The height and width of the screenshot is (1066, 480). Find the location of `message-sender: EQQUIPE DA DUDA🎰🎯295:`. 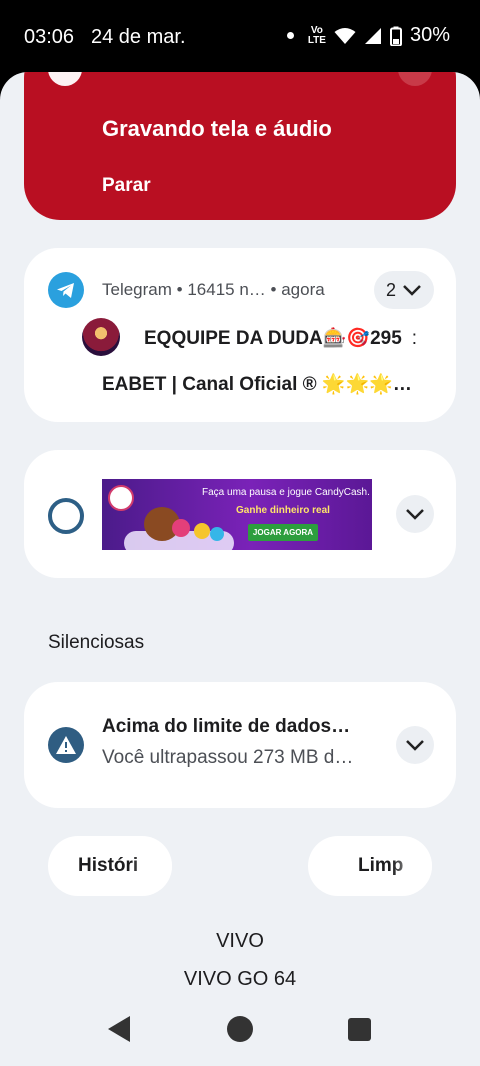

message-sender: EQQUIPE DA DUDA🎰🎯295: is located at coordinates (280, 338).